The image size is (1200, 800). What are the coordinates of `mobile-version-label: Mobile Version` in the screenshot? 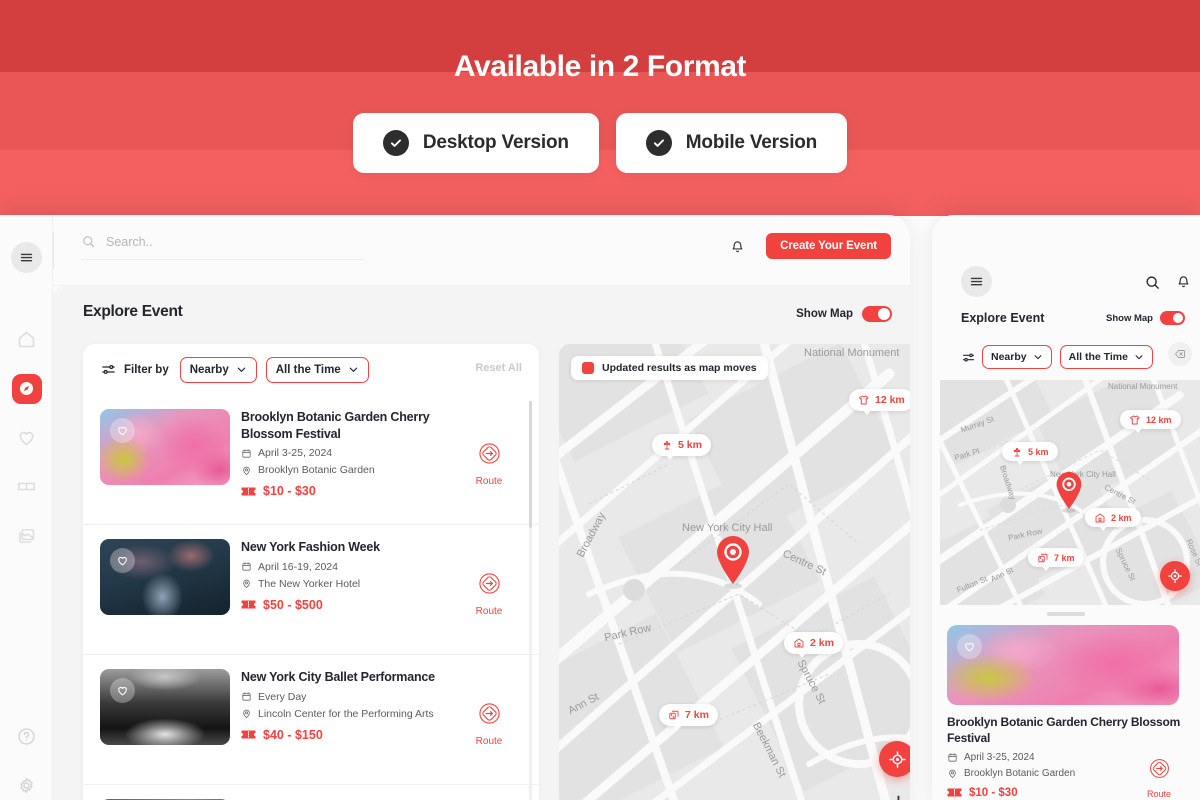 It's located at (751, 142).